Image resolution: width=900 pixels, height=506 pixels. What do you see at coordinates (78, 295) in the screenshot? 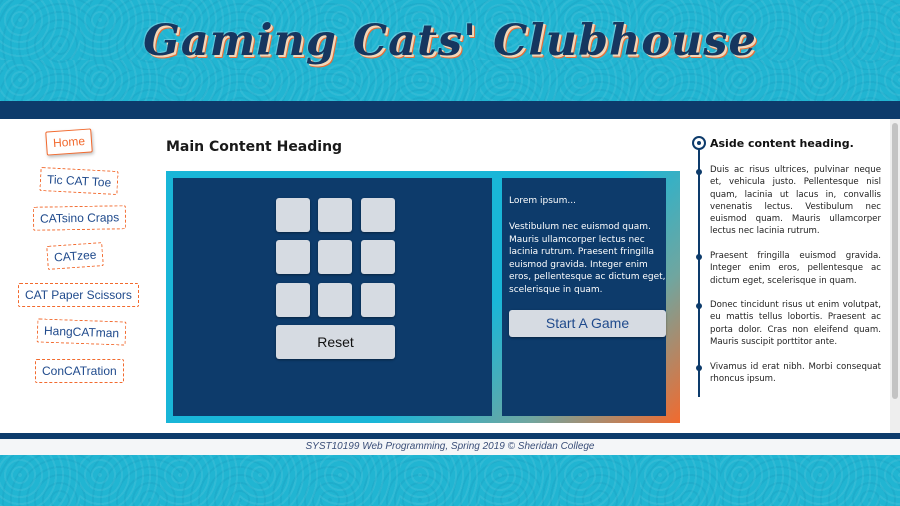
I see `nav-item-cat-paper-scissors: CAT Paper Scissors` at bounding box center [78, 295].